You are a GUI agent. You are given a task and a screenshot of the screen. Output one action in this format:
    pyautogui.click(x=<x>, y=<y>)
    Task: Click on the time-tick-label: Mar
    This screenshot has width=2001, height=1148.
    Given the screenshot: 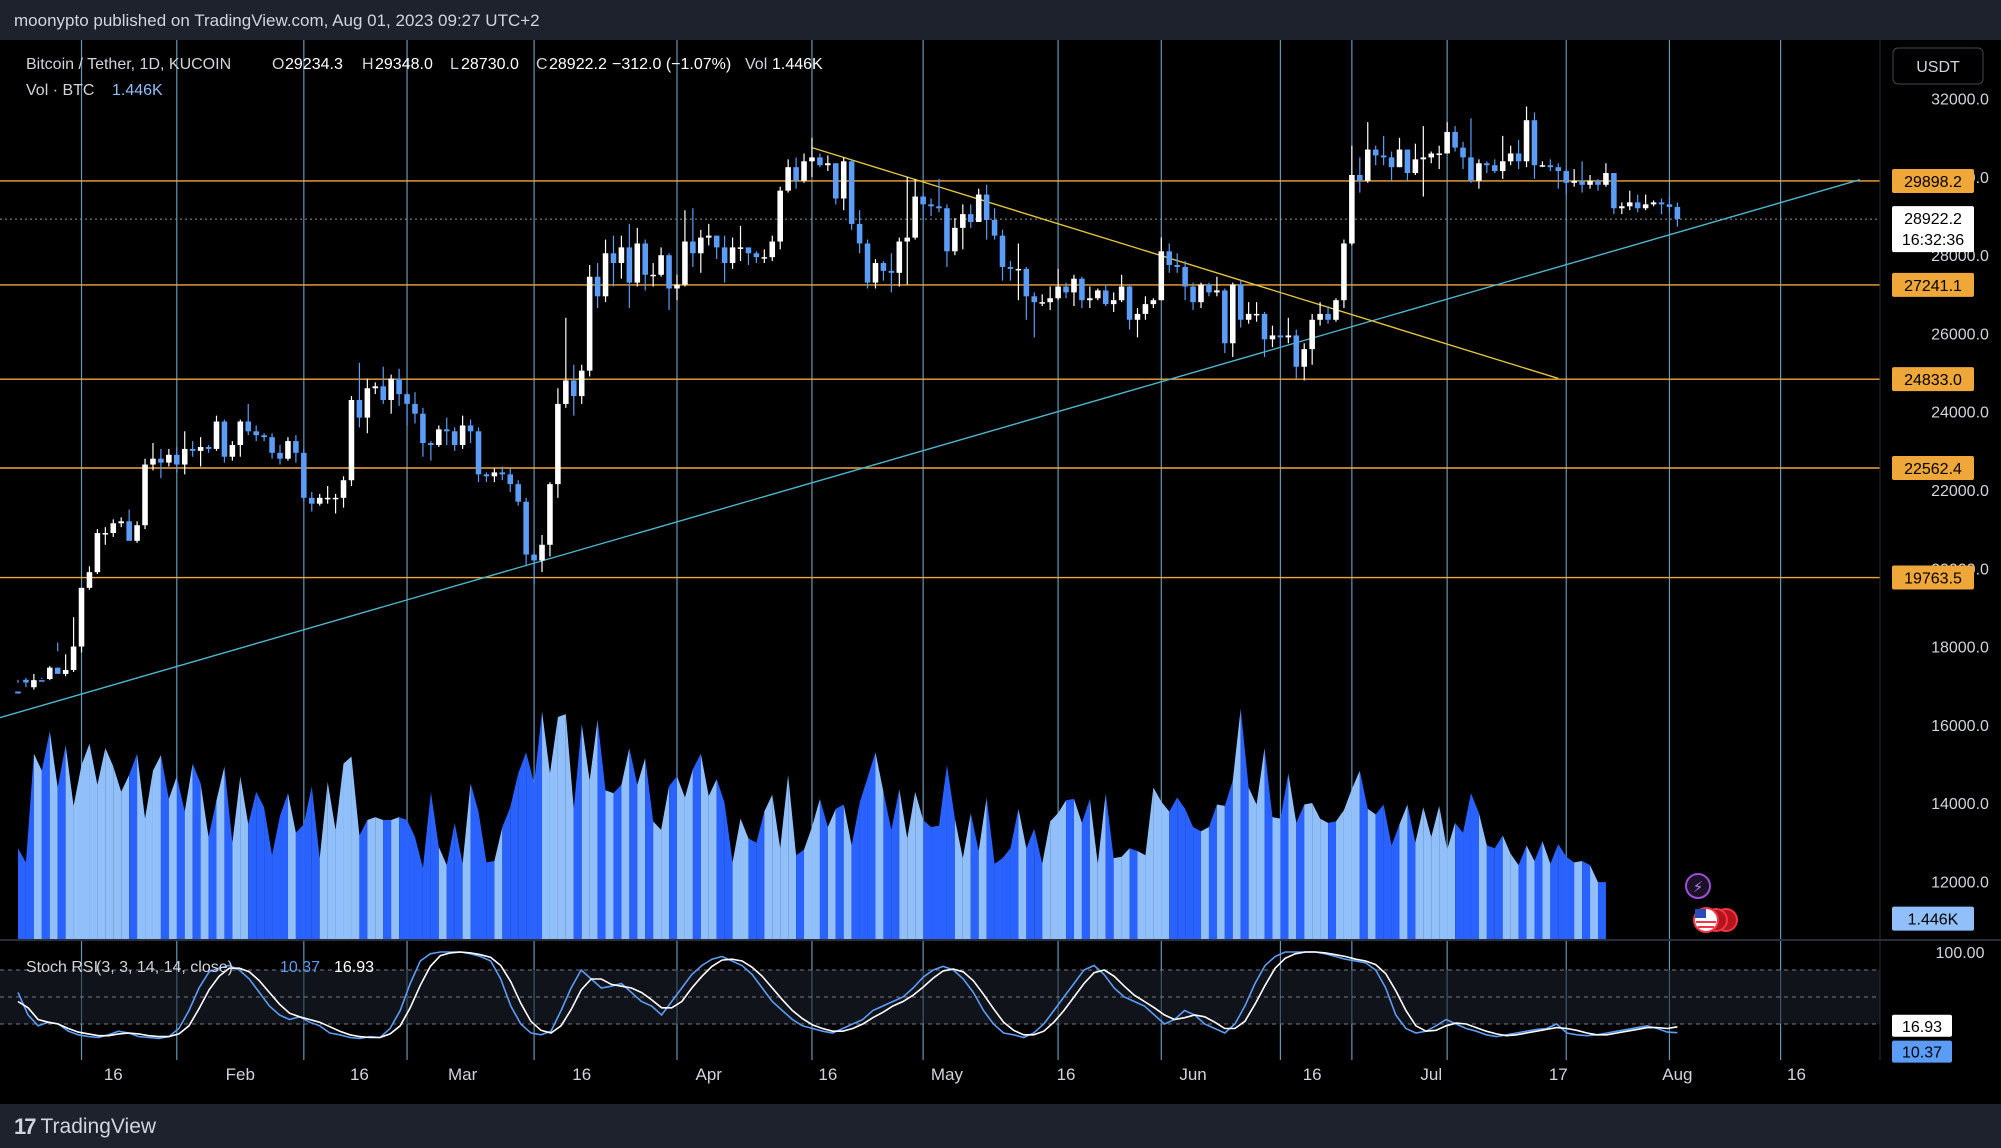 What is the action you would take?
    pyautogui.click(x=463, y=1074)
    